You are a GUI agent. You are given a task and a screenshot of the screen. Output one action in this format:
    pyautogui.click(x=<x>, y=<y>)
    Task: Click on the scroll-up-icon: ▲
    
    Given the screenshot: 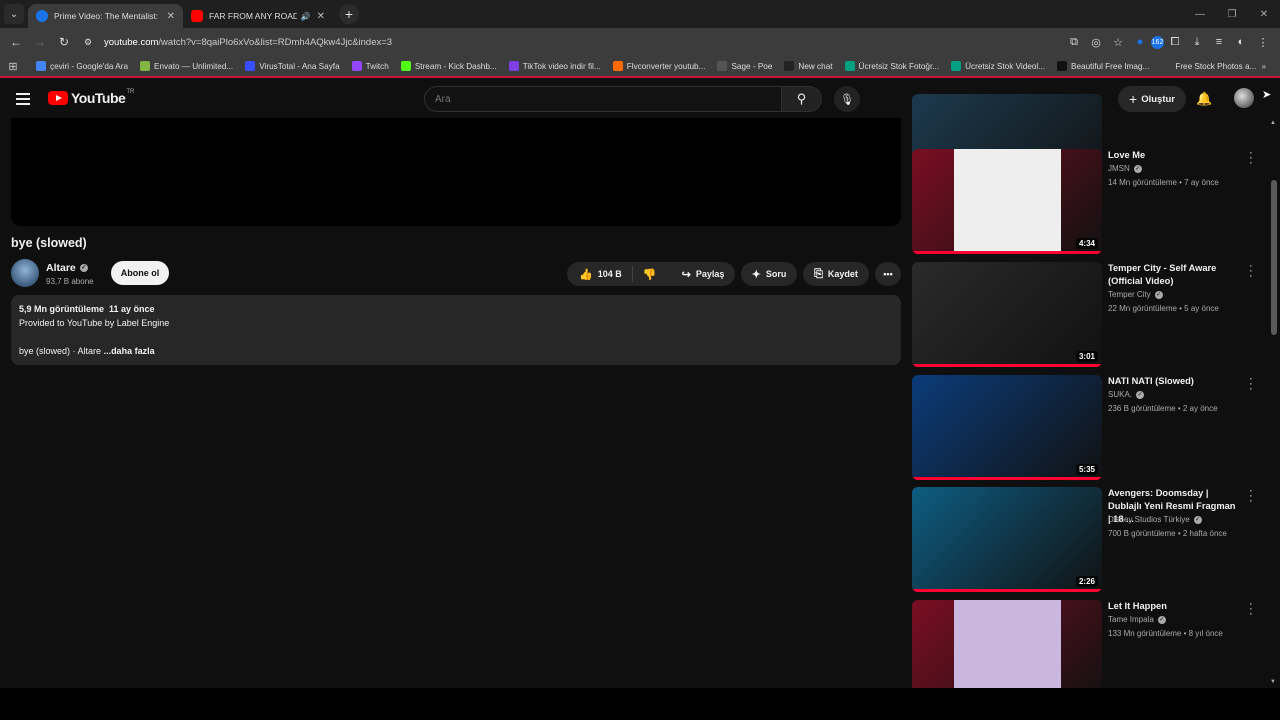 What is the action you would take?
    pyautogui.click(x=1273, y=123)
    